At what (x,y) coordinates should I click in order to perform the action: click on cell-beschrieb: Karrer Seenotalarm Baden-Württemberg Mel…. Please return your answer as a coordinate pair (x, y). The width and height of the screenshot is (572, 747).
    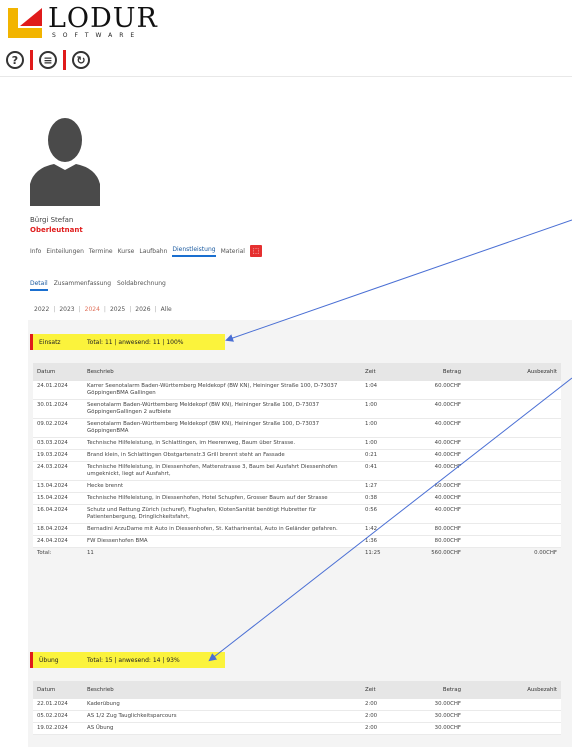
    Looking at the image, I should click on (222, 390).